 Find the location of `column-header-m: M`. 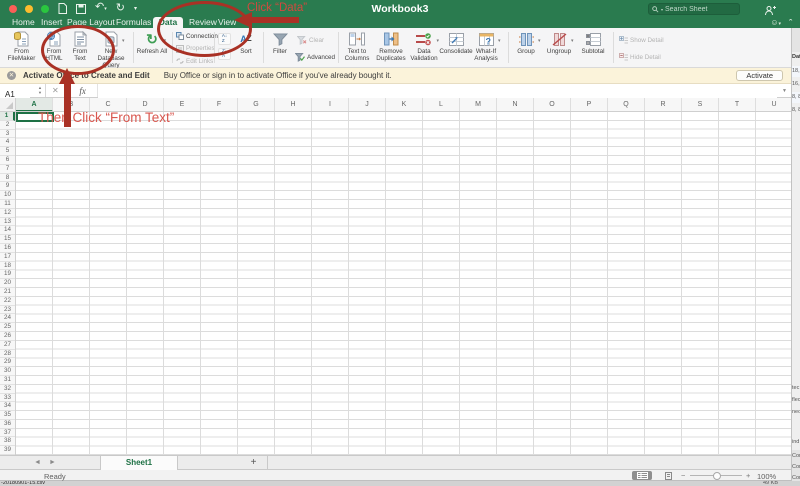

column-header-m: M is located at coordinates (478, 104).